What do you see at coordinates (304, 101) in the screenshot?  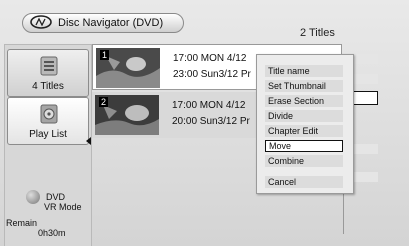 I see `menu-item-erase-section: Erase Section` at bounding box center [304, 101].